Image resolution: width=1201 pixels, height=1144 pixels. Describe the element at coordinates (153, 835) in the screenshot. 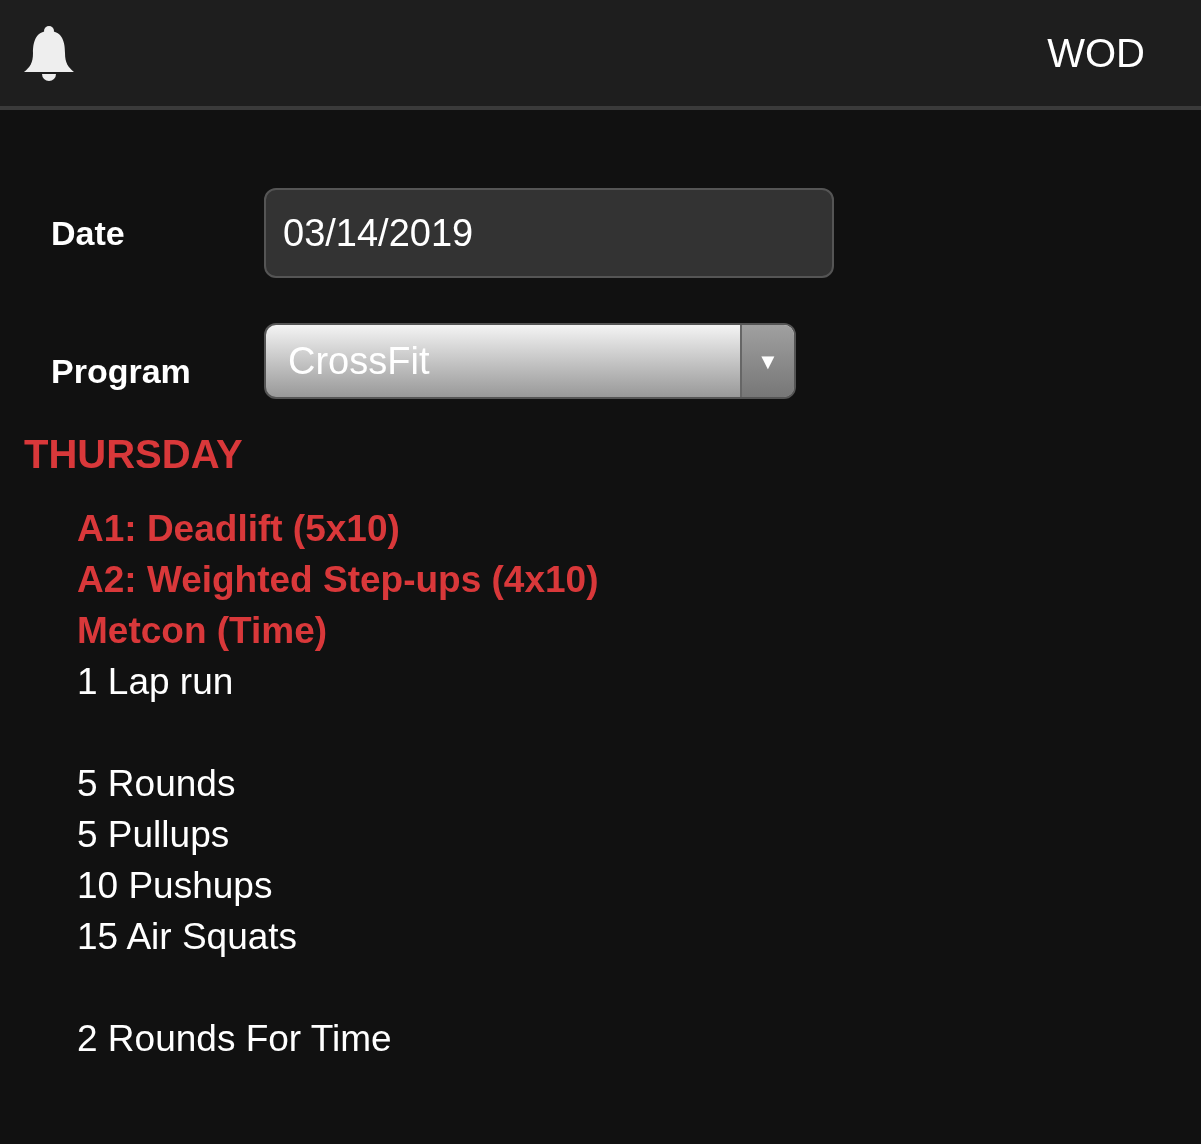

I see `workout-line: 5 Pullups` at that location.